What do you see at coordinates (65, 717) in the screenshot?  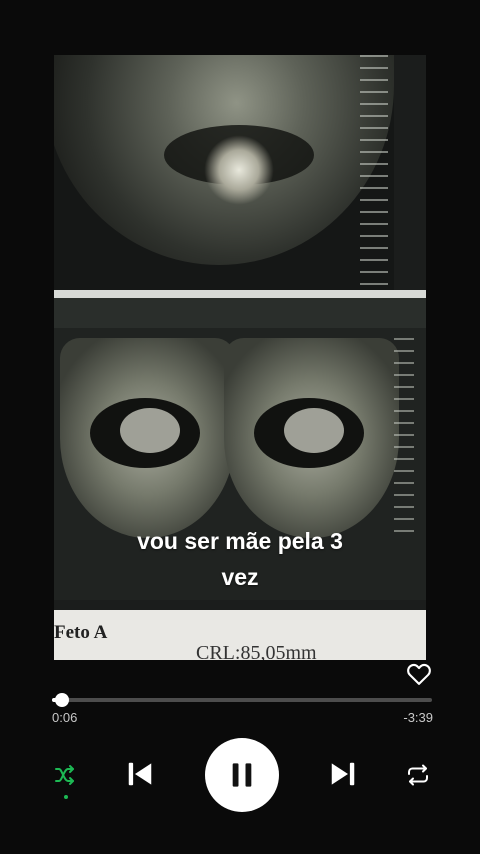 I see `elapsed-time: 0:06` at bounding box center [65, 717].